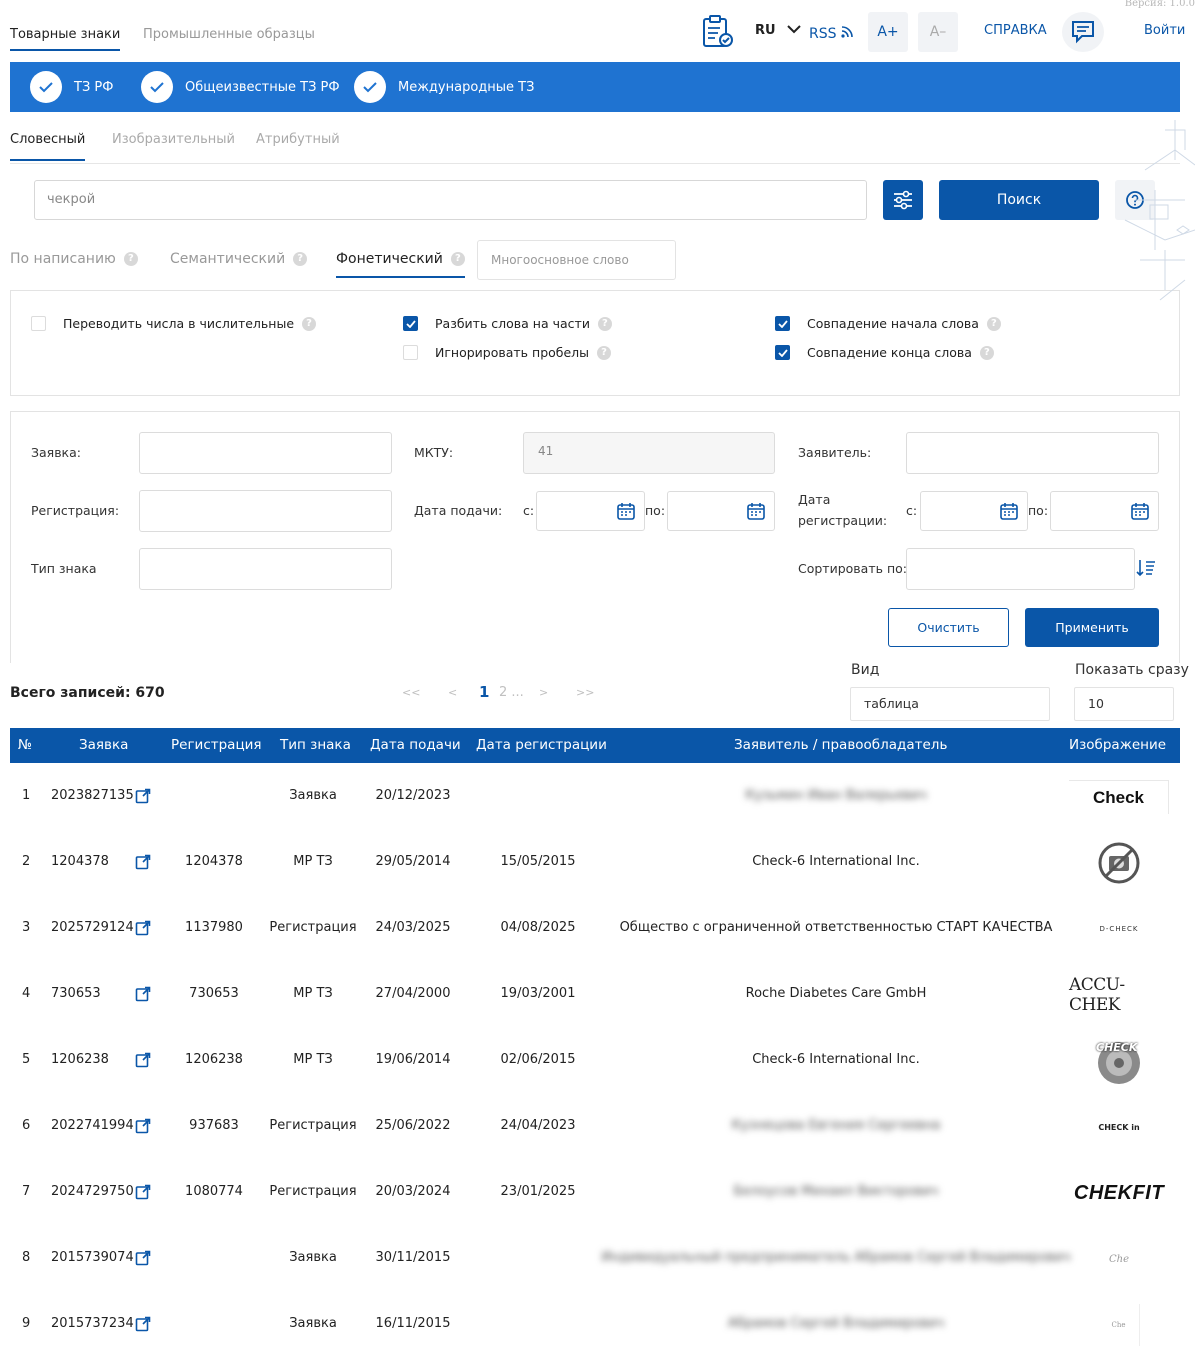  What do you see at coordinates (173, 139) in the screenshot?
I see `tab-figurative: Изобразительный` at bounding box center [173, 139].